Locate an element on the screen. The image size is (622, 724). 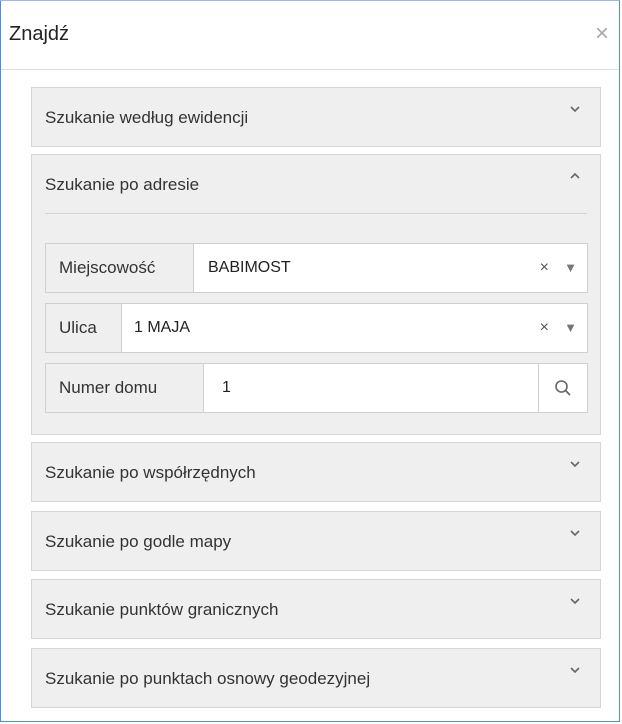
section-by-registry: Szukanie według ewidencji is located at coordinates (316, 117).